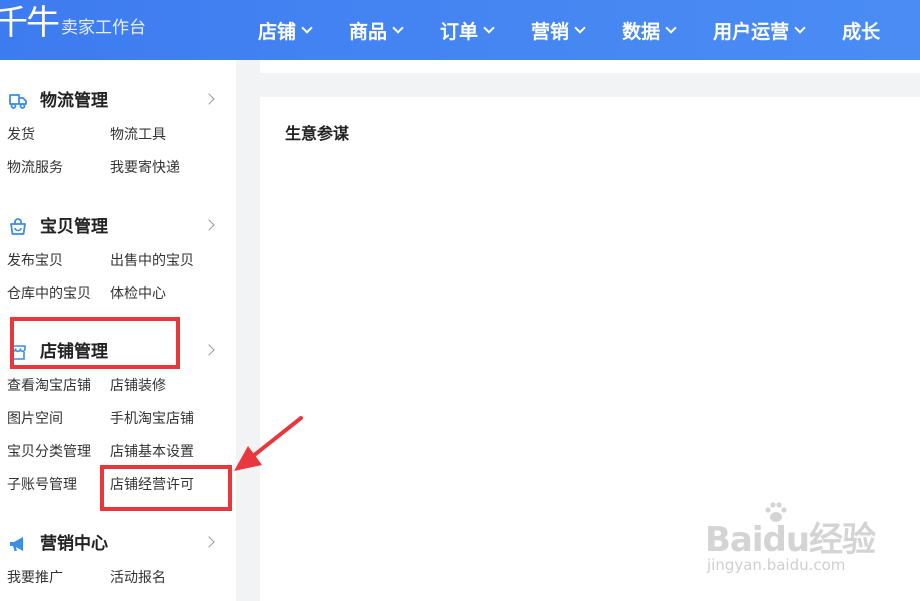  I want to click on highlight-box-store-management, so click(95, 343).